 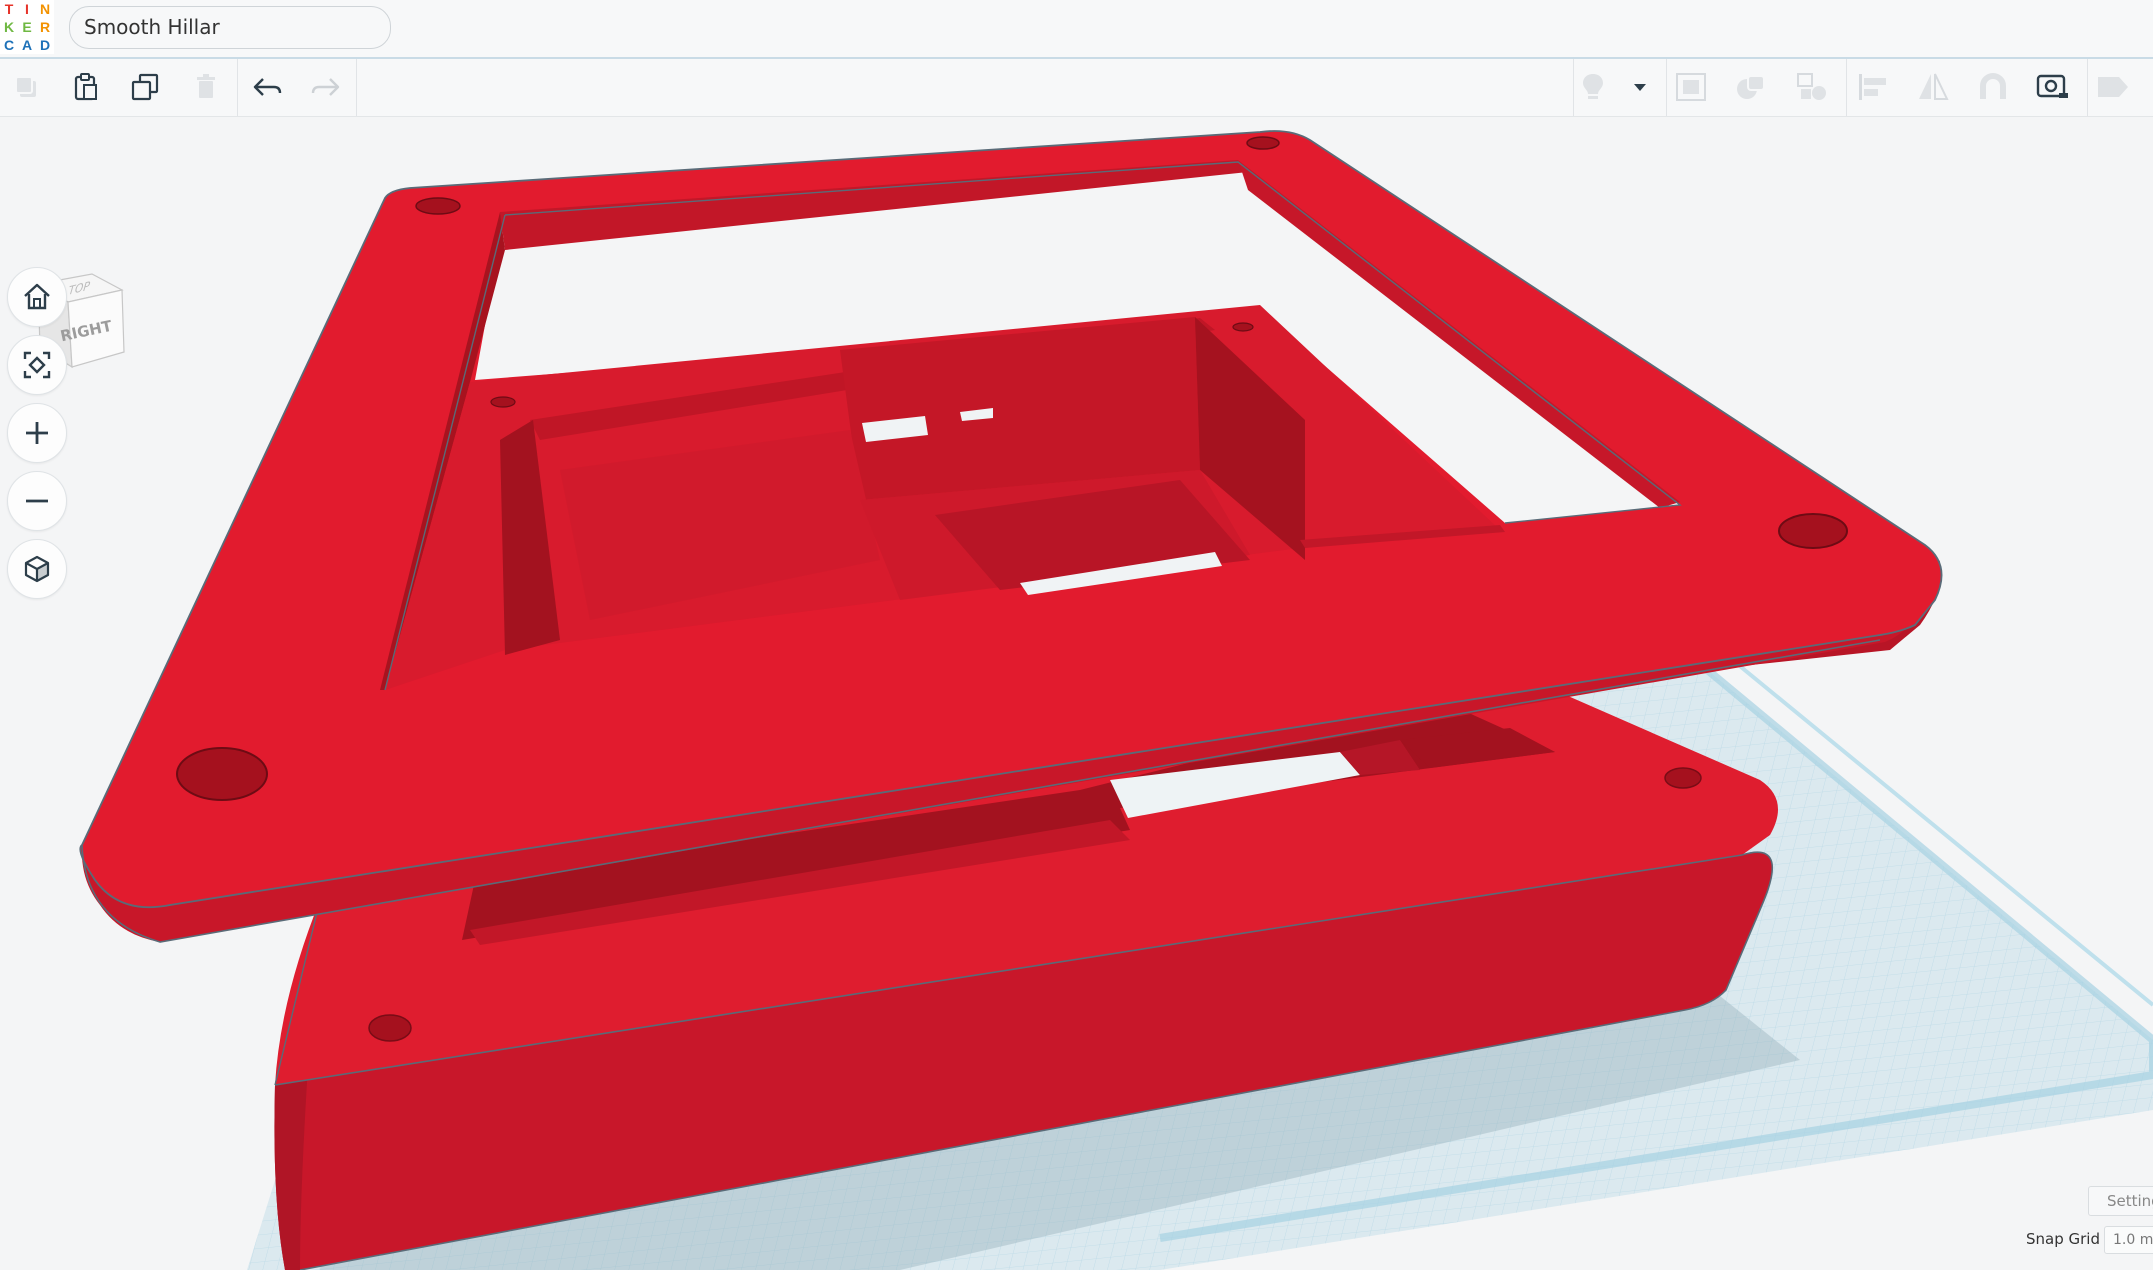 I want to click on workplane-icon, so click(x=2113, y=87).